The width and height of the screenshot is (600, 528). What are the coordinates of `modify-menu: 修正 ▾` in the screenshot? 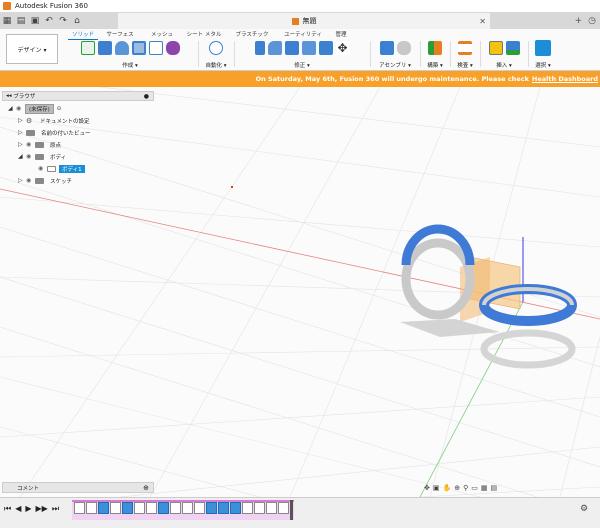 It's located at (302, 65).